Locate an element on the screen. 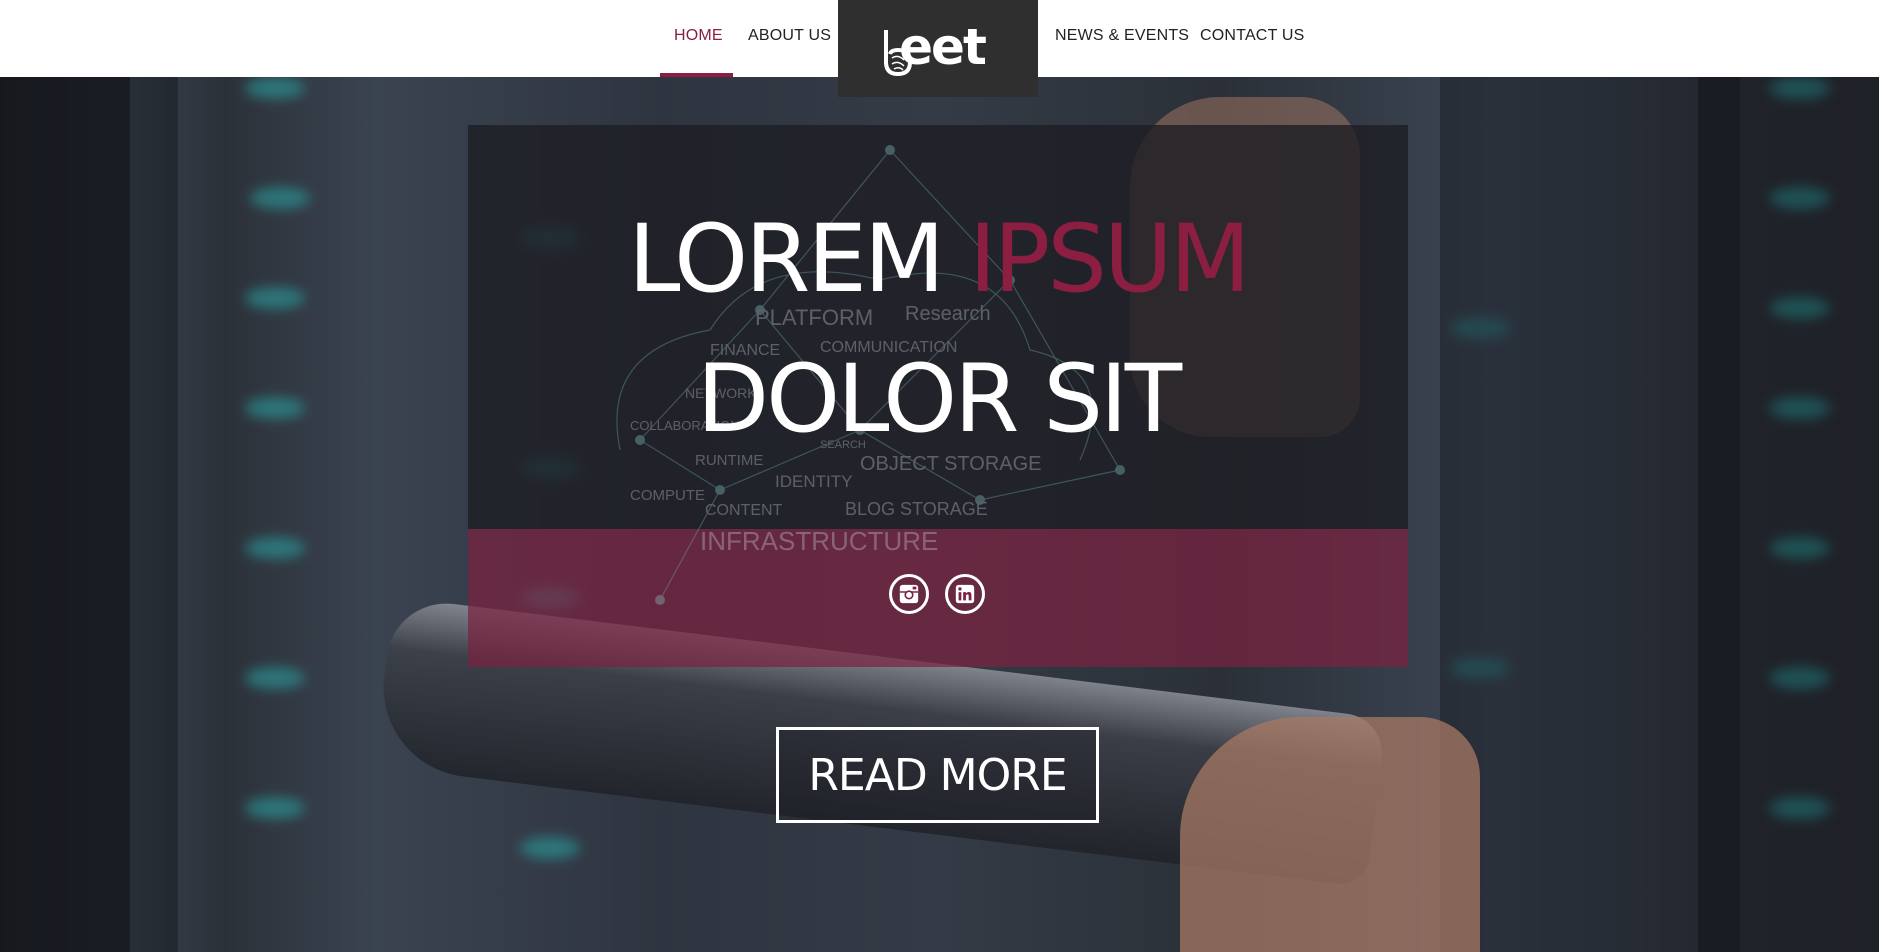  svg-text: INFRASTRUCTURE is located at coordinates (819, 541).